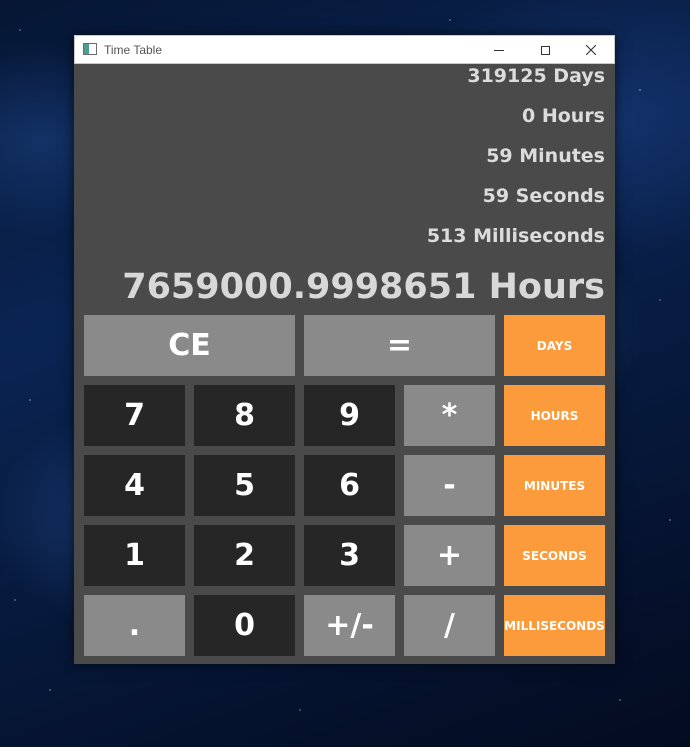  Describe the element at coordinates (244, 485) in the screenshot. I see `digit-5-button: 5` at that location.